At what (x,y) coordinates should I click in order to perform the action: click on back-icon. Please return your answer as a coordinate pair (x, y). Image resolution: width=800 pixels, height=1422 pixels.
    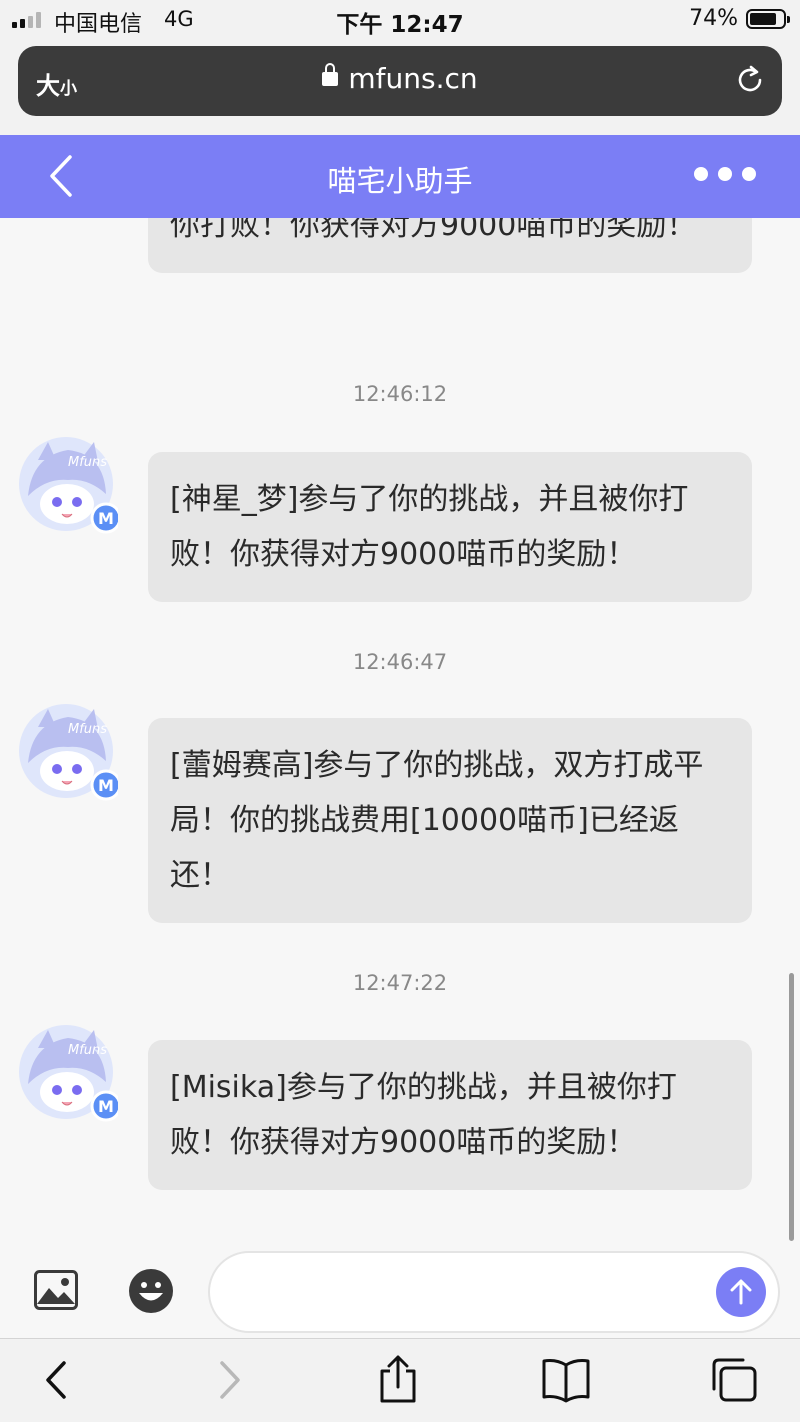
    Looking at the image, I should click on (56, 1380).